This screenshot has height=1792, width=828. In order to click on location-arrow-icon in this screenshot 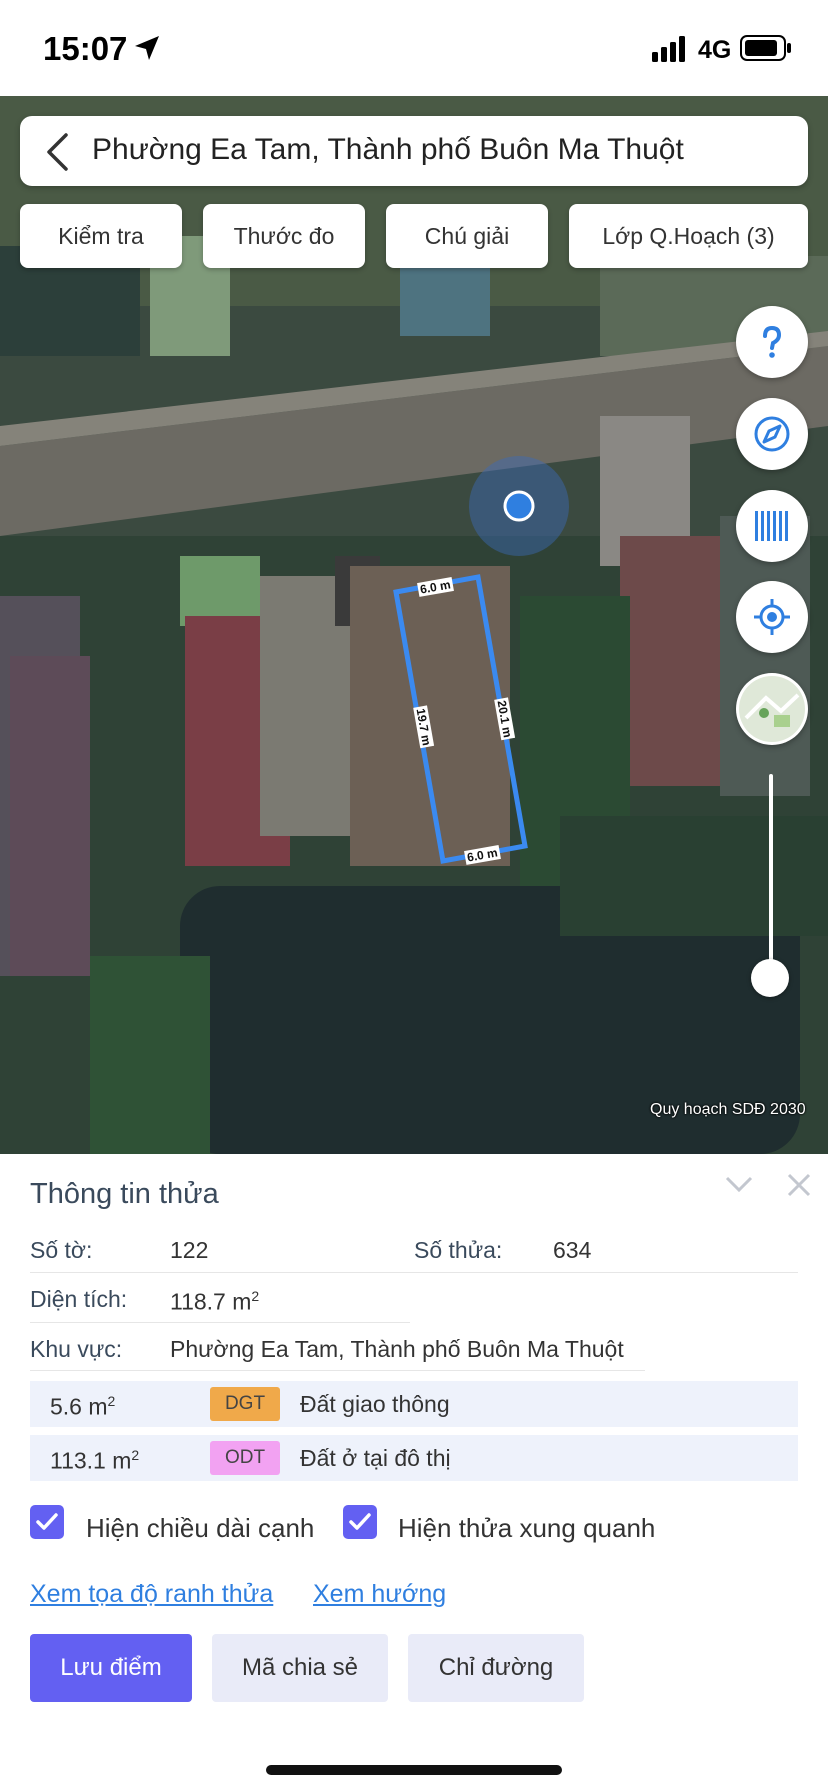, I will do `click(147, 48)`.